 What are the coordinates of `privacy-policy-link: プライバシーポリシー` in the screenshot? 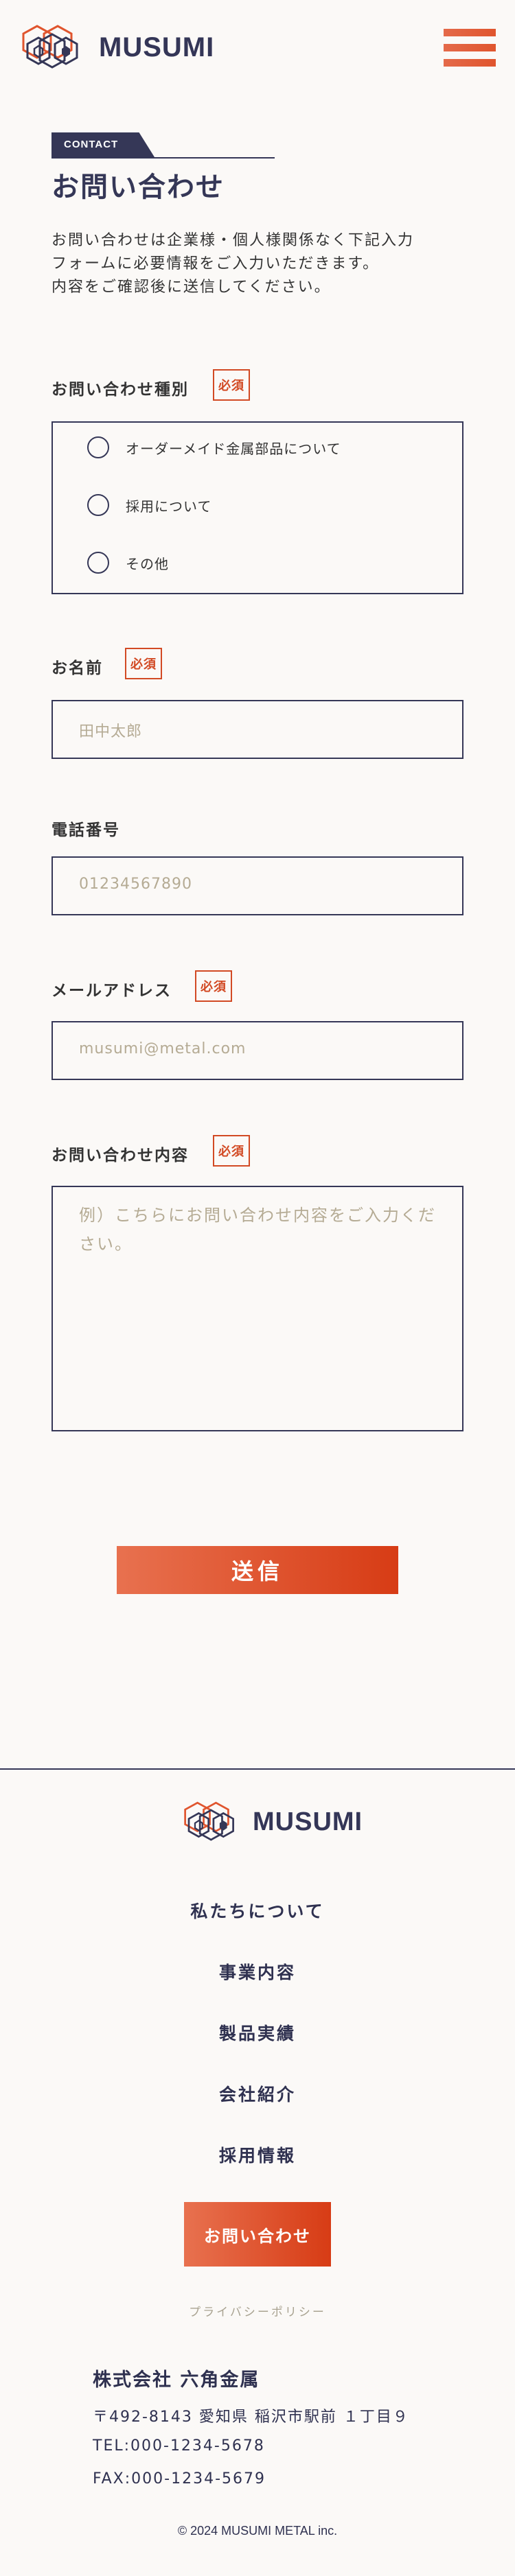 It's located at (257, 2310).